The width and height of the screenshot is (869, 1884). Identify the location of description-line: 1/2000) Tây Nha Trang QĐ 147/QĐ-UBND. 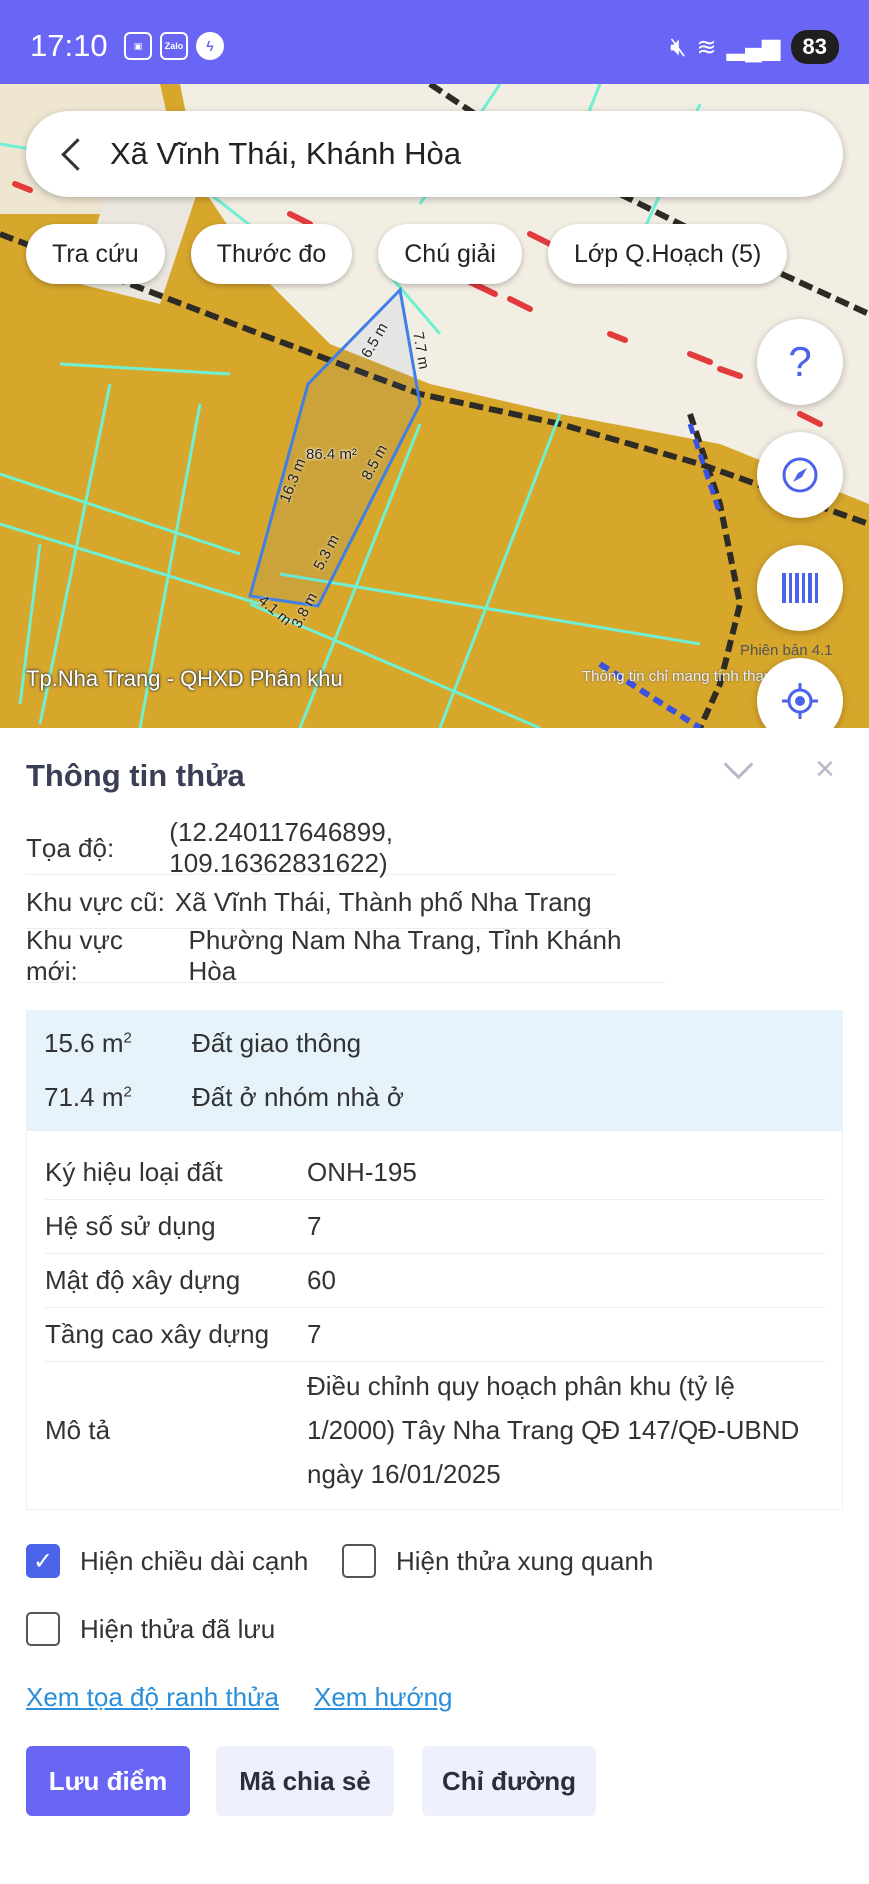
(553, 1430).